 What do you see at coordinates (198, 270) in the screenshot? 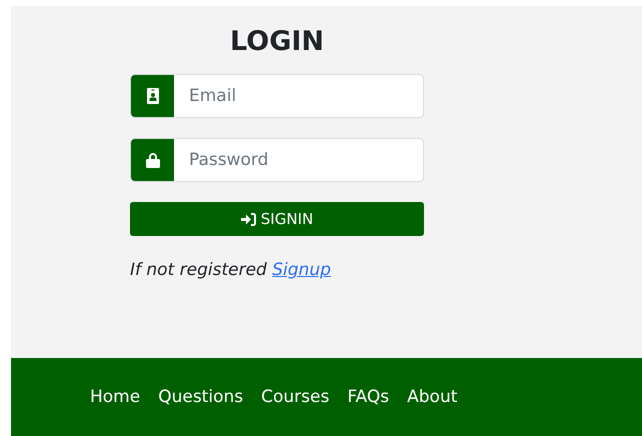
I see `register-note: If not registered` at bounding box center [198, 270].